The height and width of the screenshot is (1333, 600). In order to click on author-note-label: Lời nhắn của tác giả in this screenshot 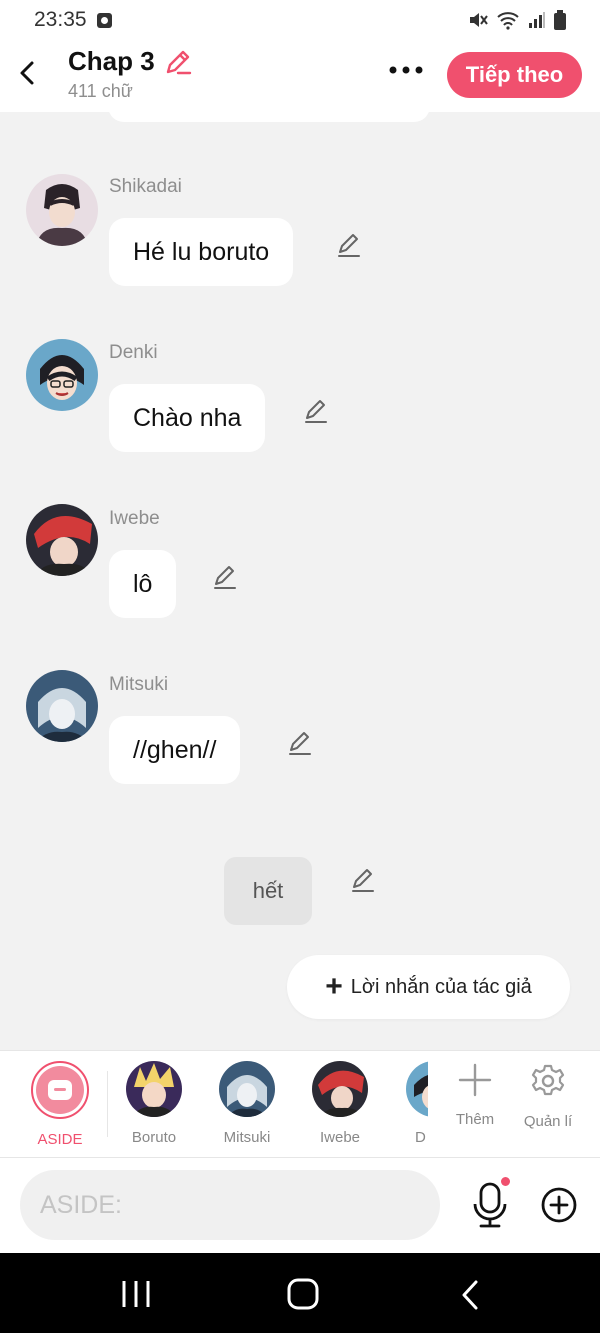, I will do `click(441, 986)`.